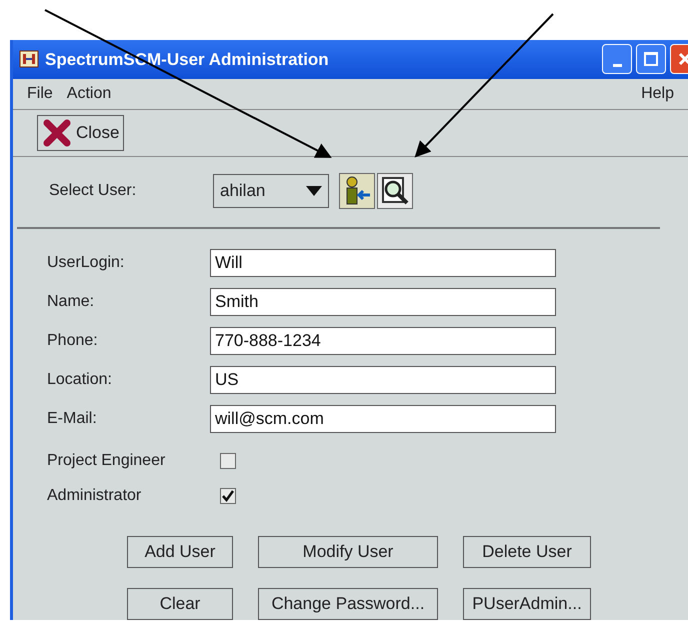 This screenshot has width=688, height=627. What do you see at coordinates (527, 552) in the screenshot?
I see `action-button: Delete User` at bounding box center [527, 552].